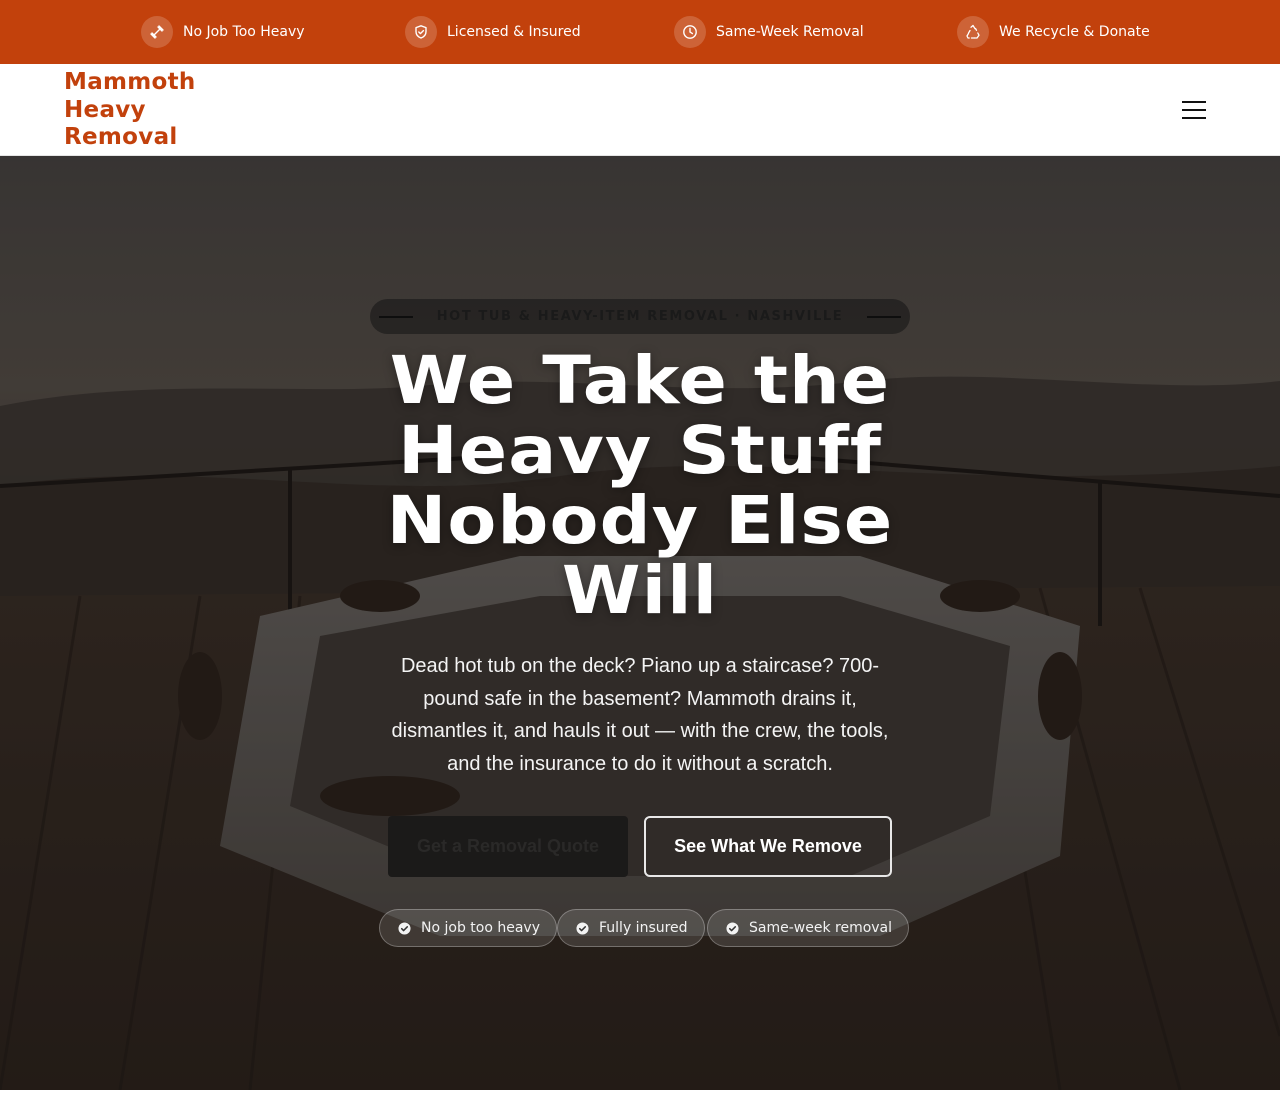  I want to click on topbar-item-no-job-too-heavy: No Job Too Heavy, so click(223, 32).